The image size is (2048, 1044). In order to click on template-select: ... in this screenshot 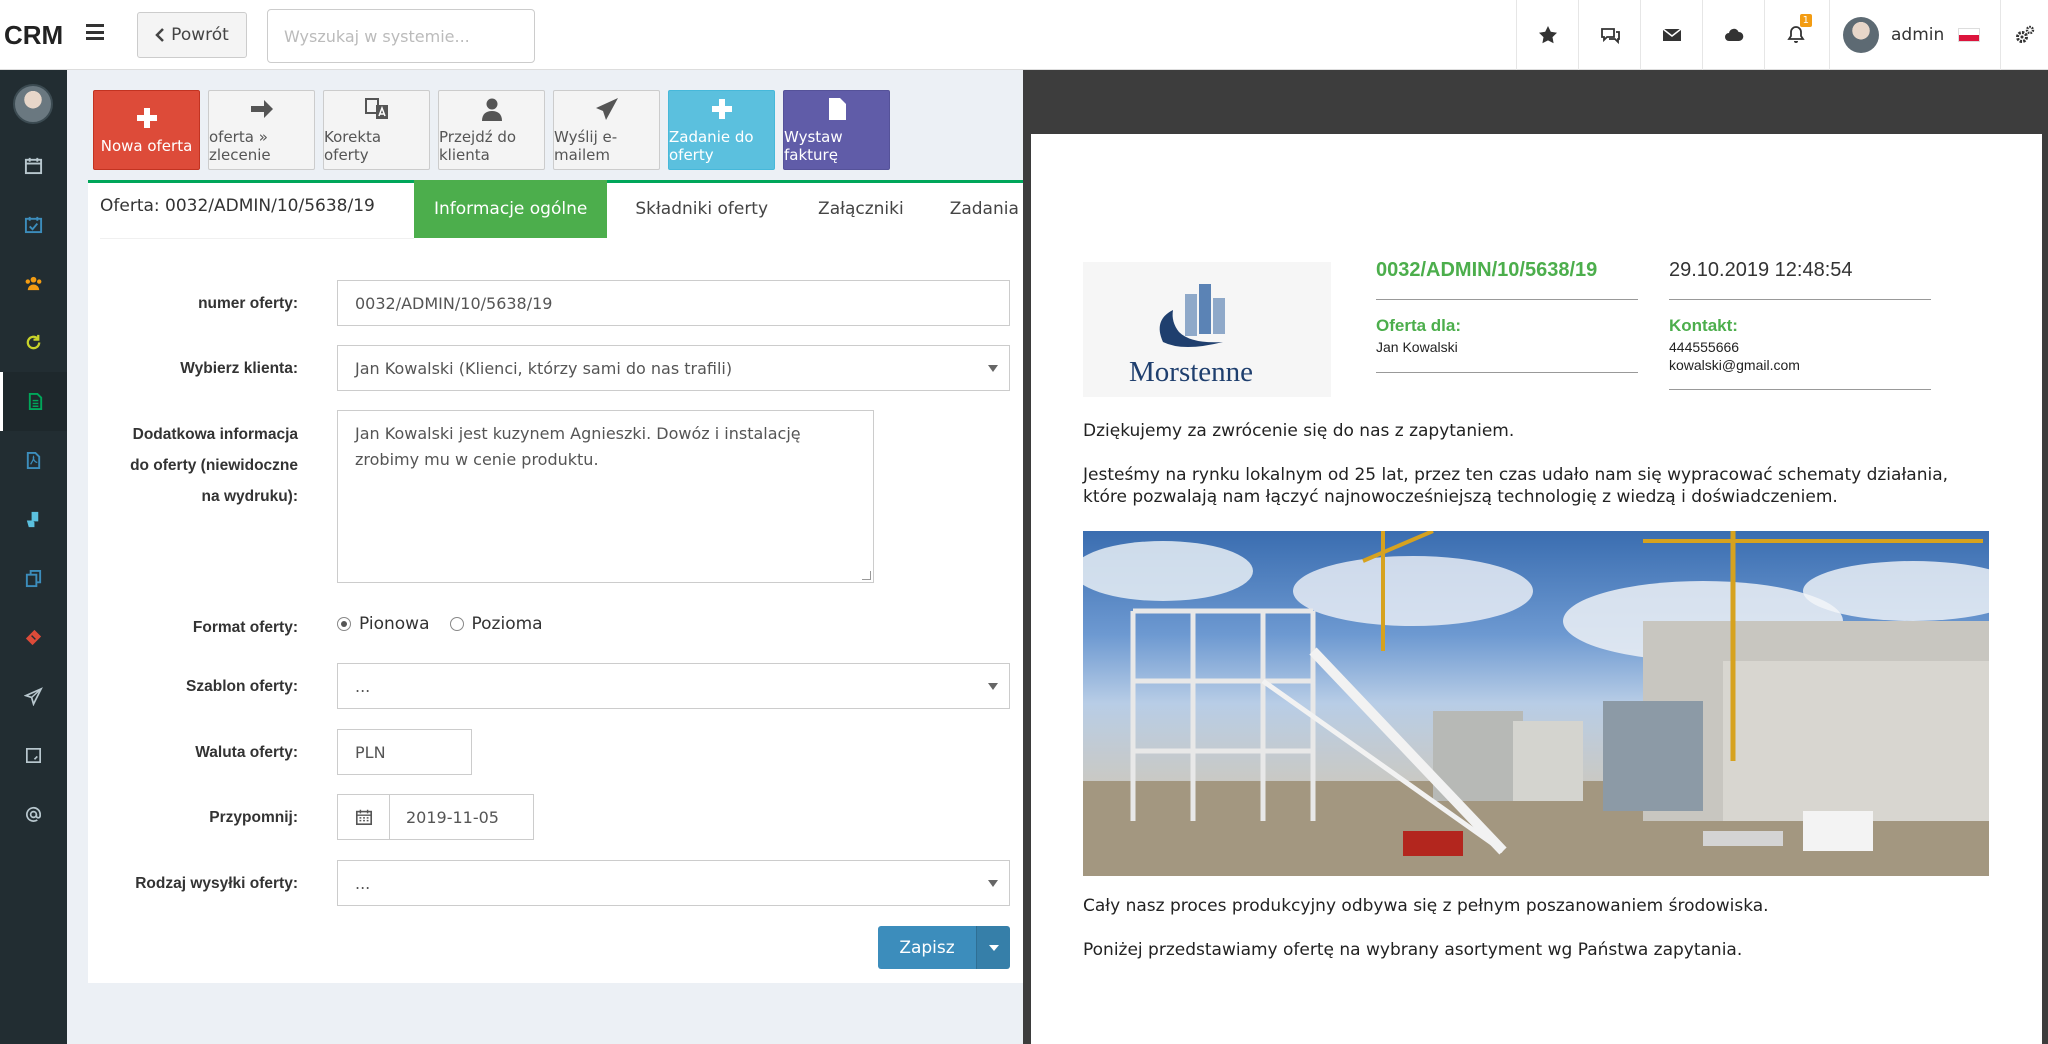, I will do `click(673, 686)`.